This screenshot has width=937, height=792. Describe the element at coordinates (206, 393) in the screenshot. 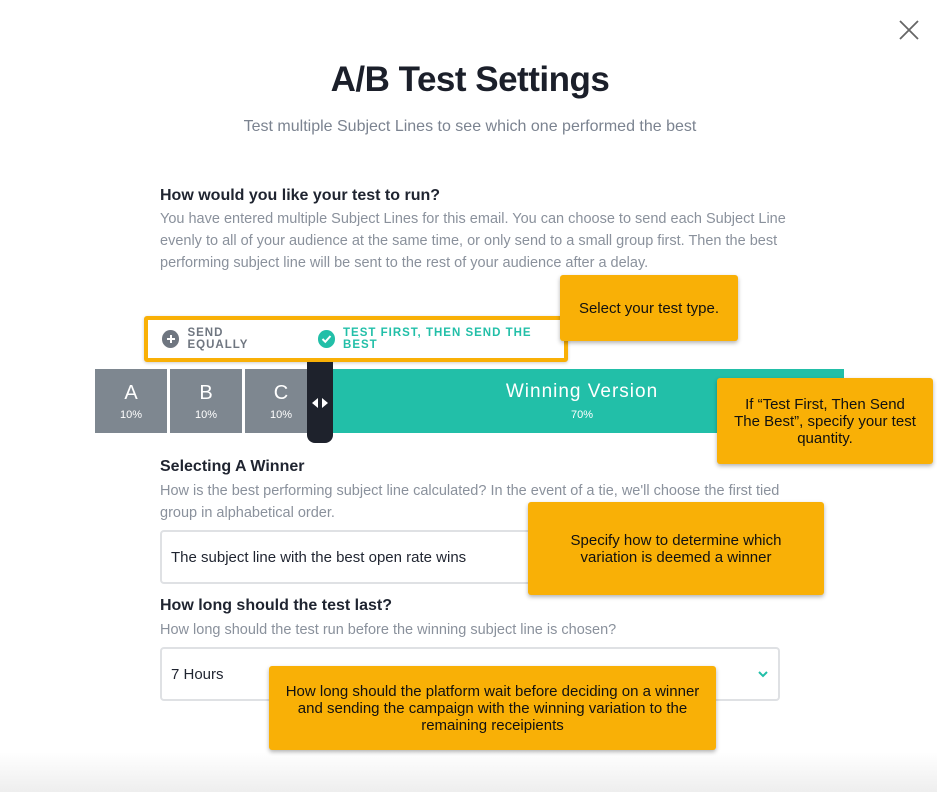

I see `group-label: B` at that location.